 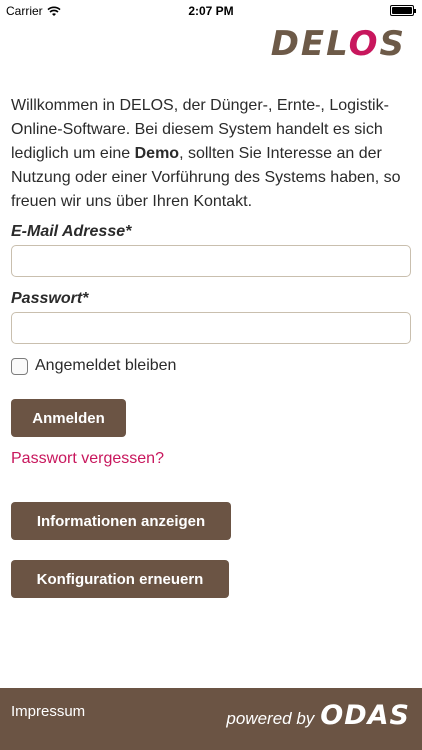 I want to click on powered-by-logo: powered by ODAS, so click(x=318, y=715).